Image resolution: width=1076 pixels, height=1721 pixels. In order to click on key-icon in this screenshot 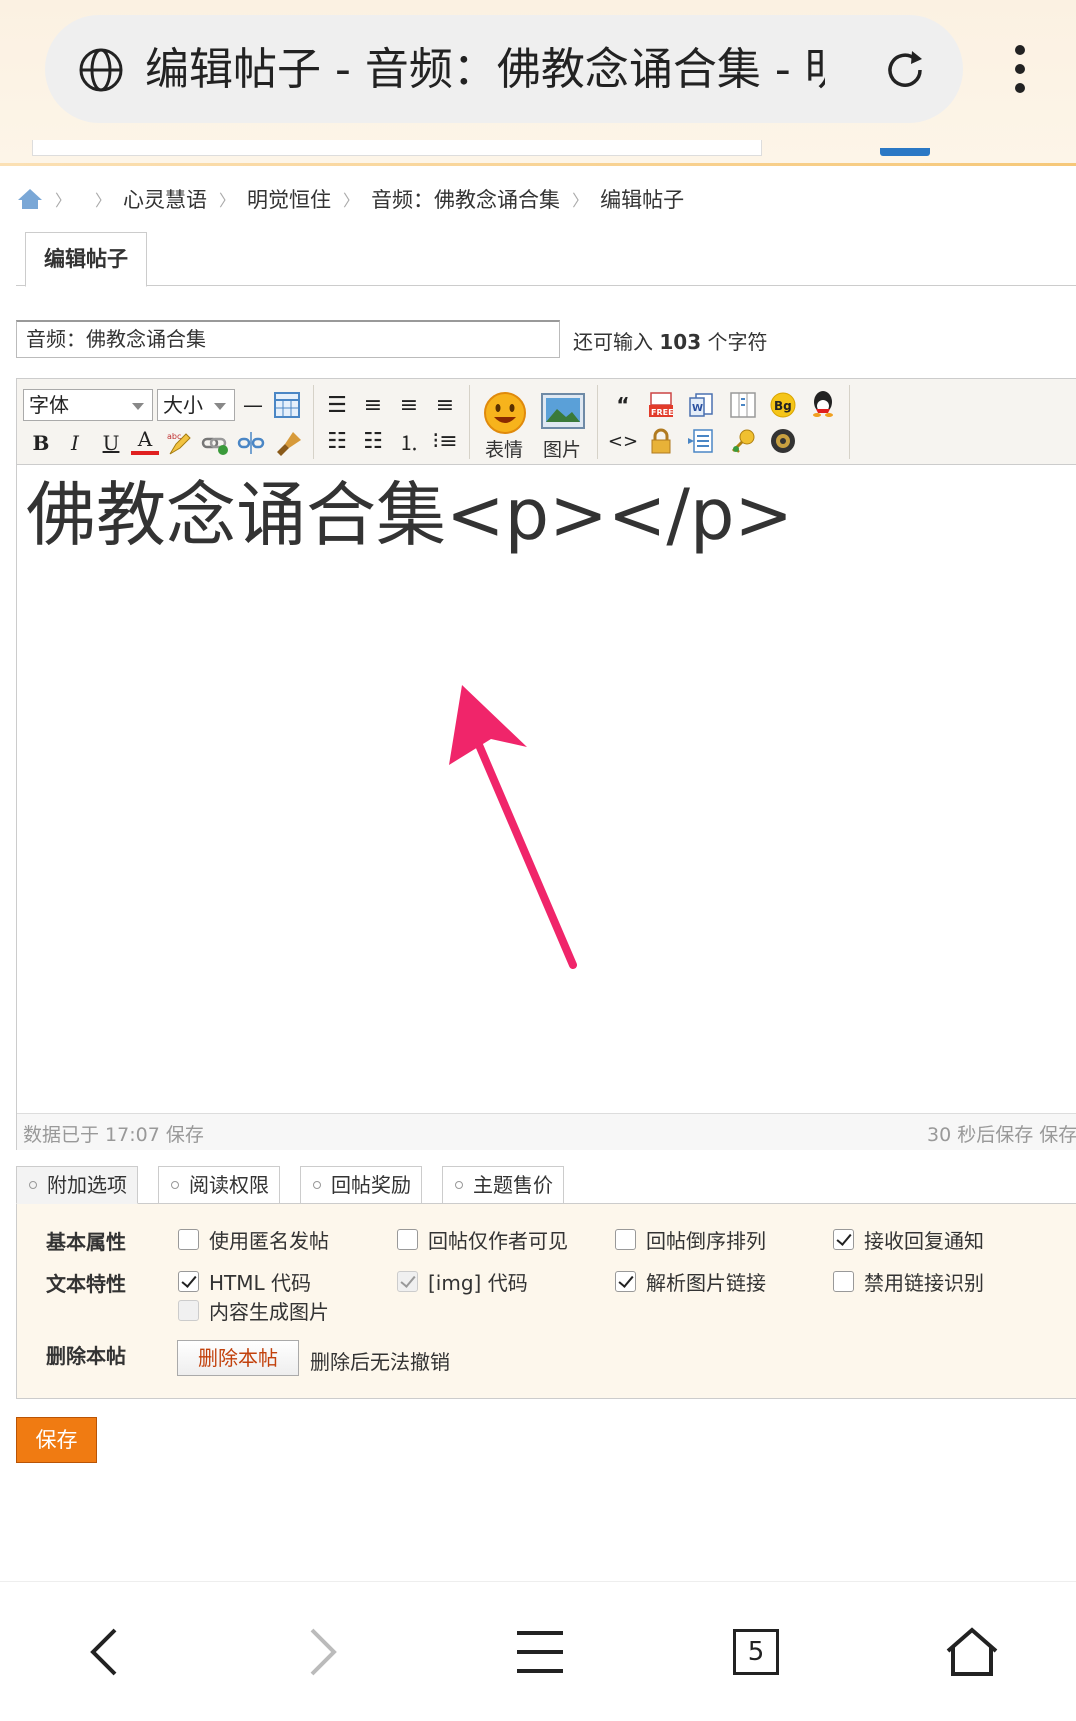, I will do `click(743, 441)`.